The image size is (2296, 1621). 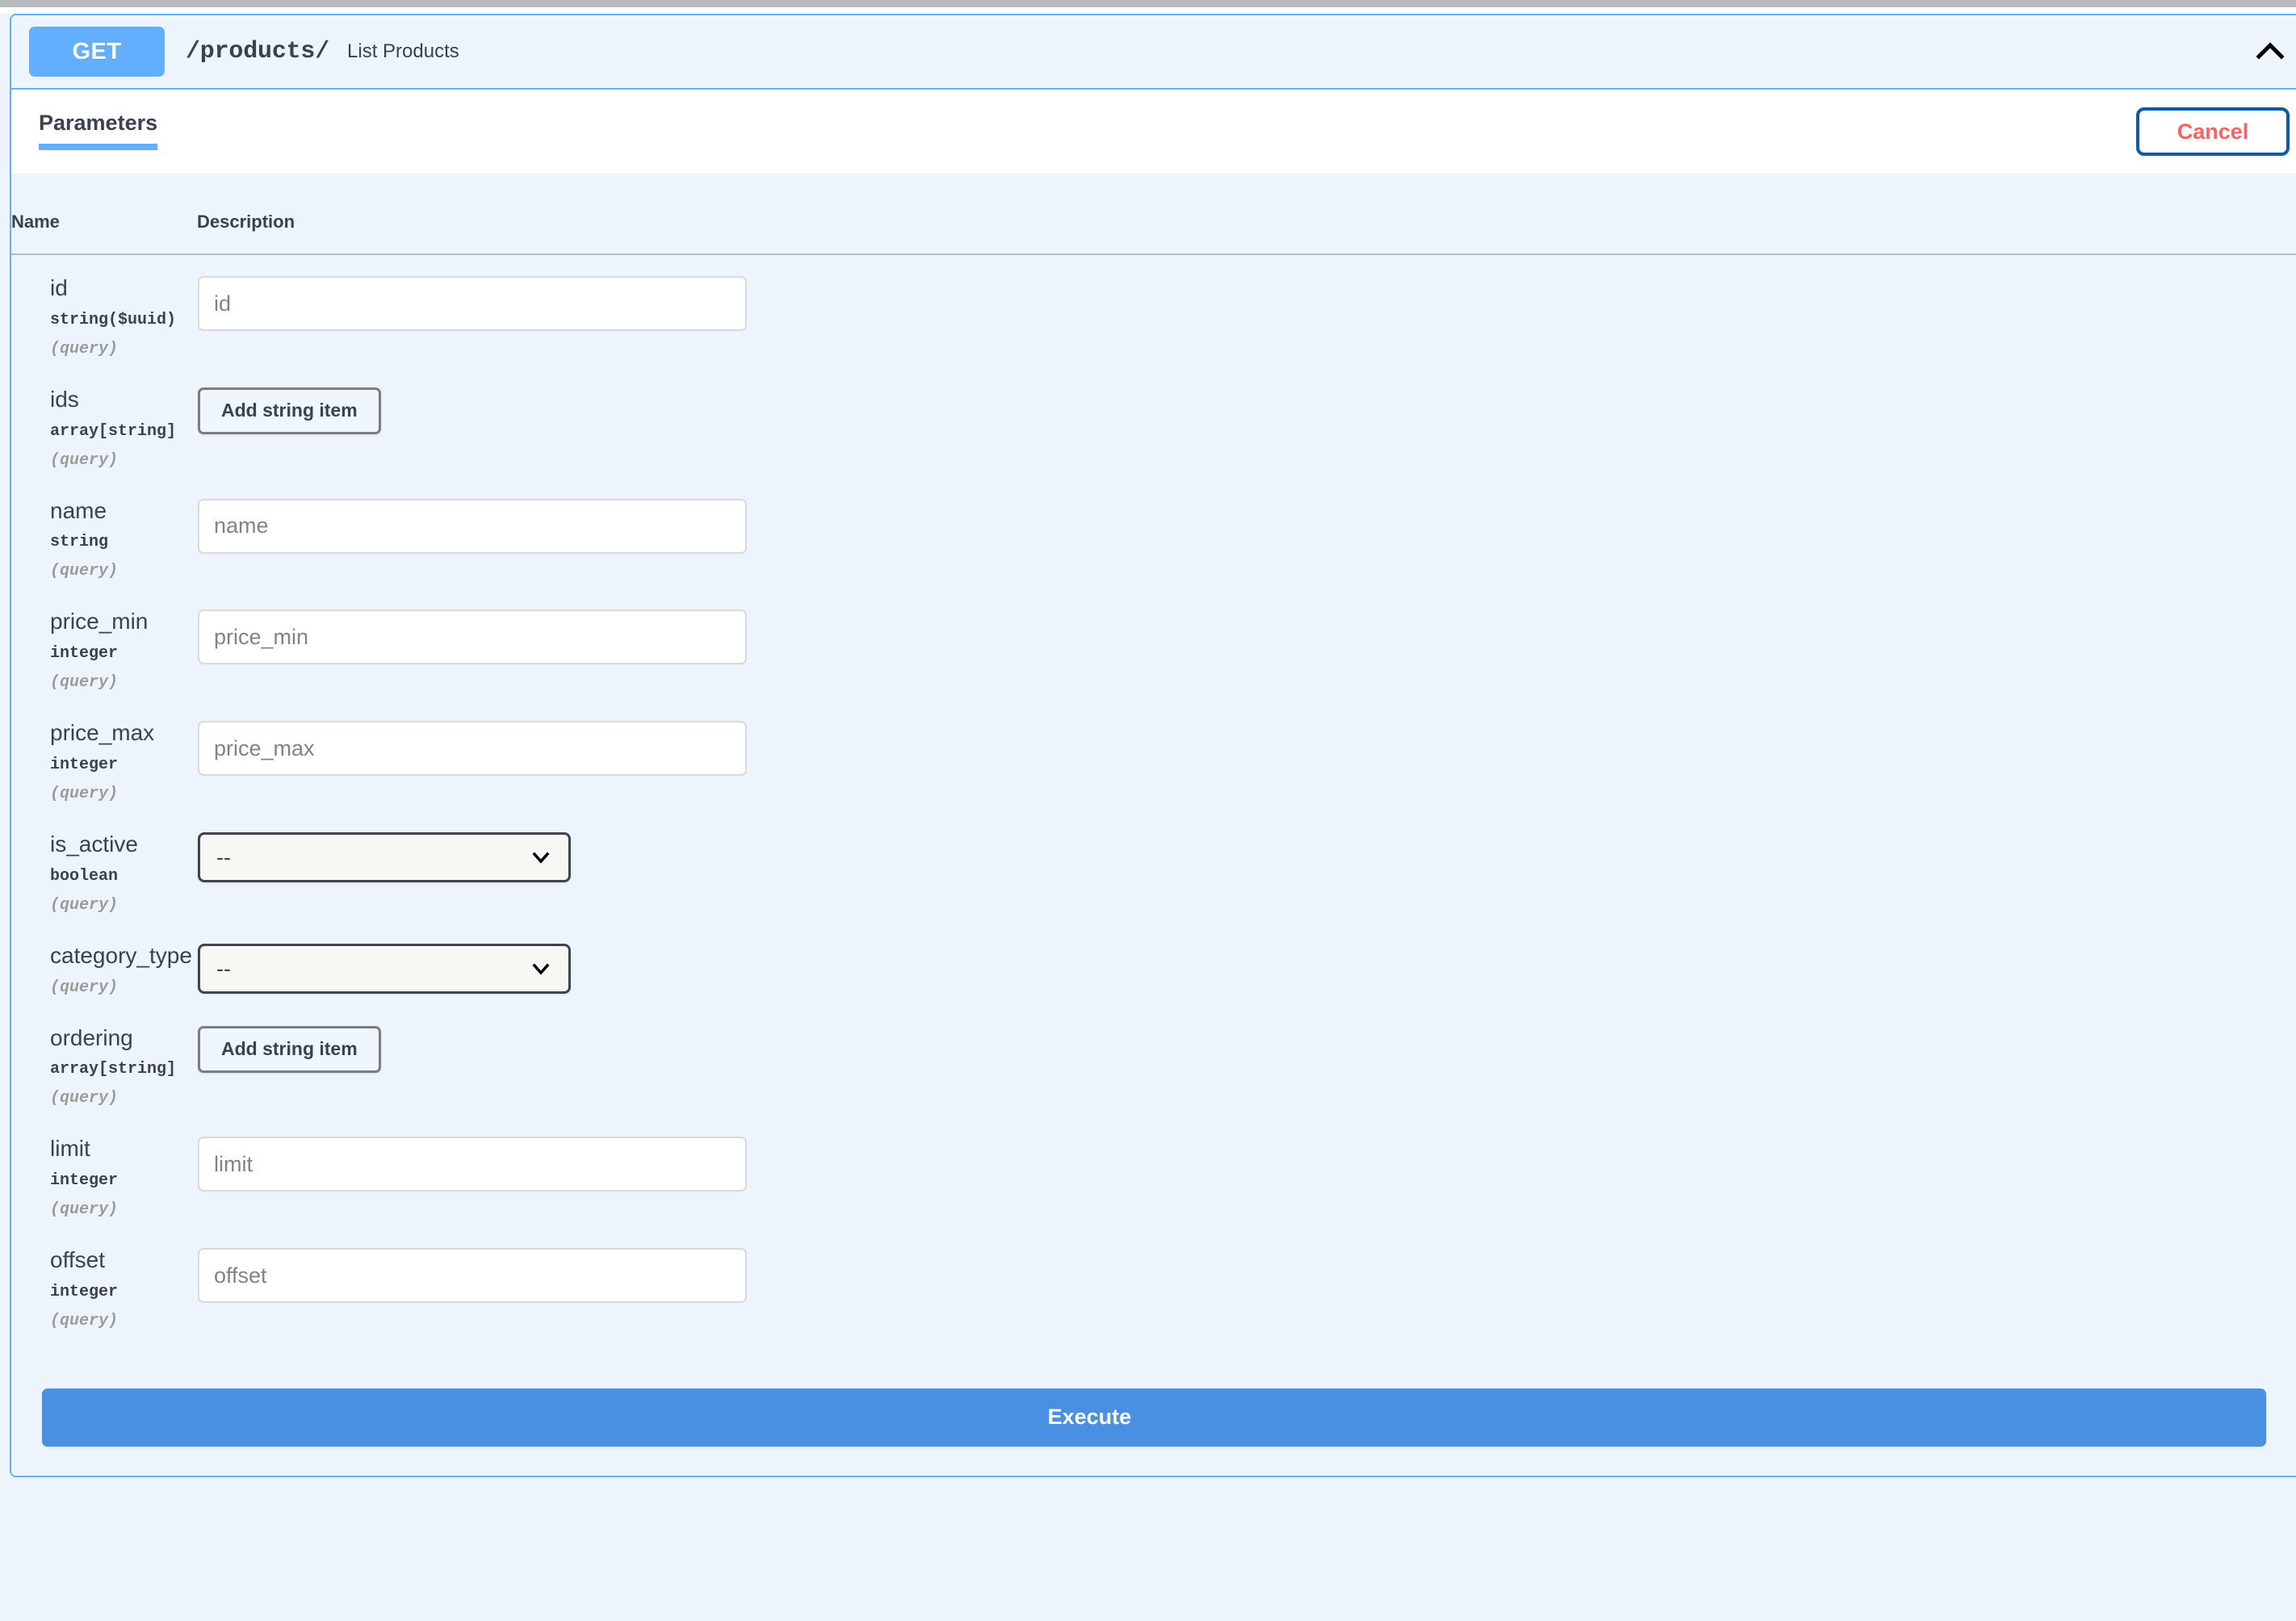 I want to click on table-header-row: Name Description, so click(x=1153, y=214).